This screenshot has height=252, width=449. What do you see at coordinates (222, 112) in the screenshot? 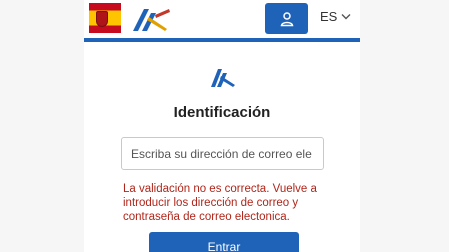
I see `page-title: Identificación` at bounding box center [222, 112].